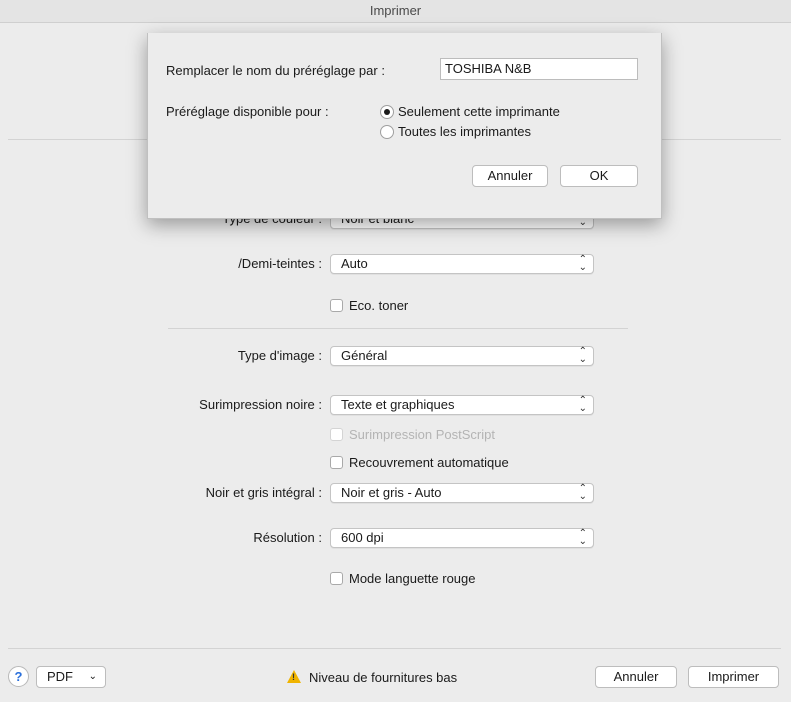 The image size is (791, 702). Describe the element at coordinates (462, 356) in the screenshot. I see `type-image-popup: Général ⌃ ⌄` at that location.